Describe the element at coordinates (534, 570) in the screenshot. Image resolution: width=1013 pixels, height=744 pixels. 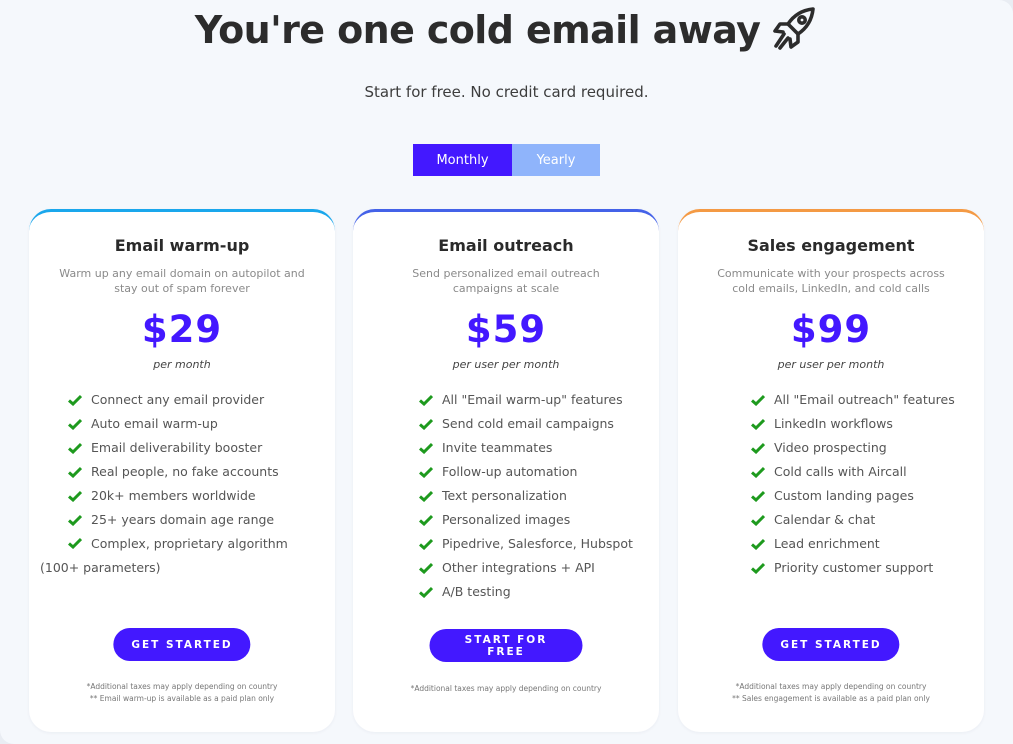
I see `feature-item: Other integrations + API` at that location.